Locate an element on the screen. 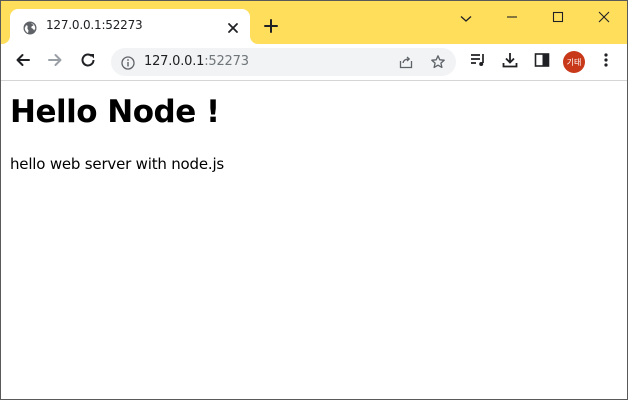 Image resolution: width=628 pixels, height=400 pixels. address-bar: 127.0.0.1:52273 is located at coordinates (283, 62).